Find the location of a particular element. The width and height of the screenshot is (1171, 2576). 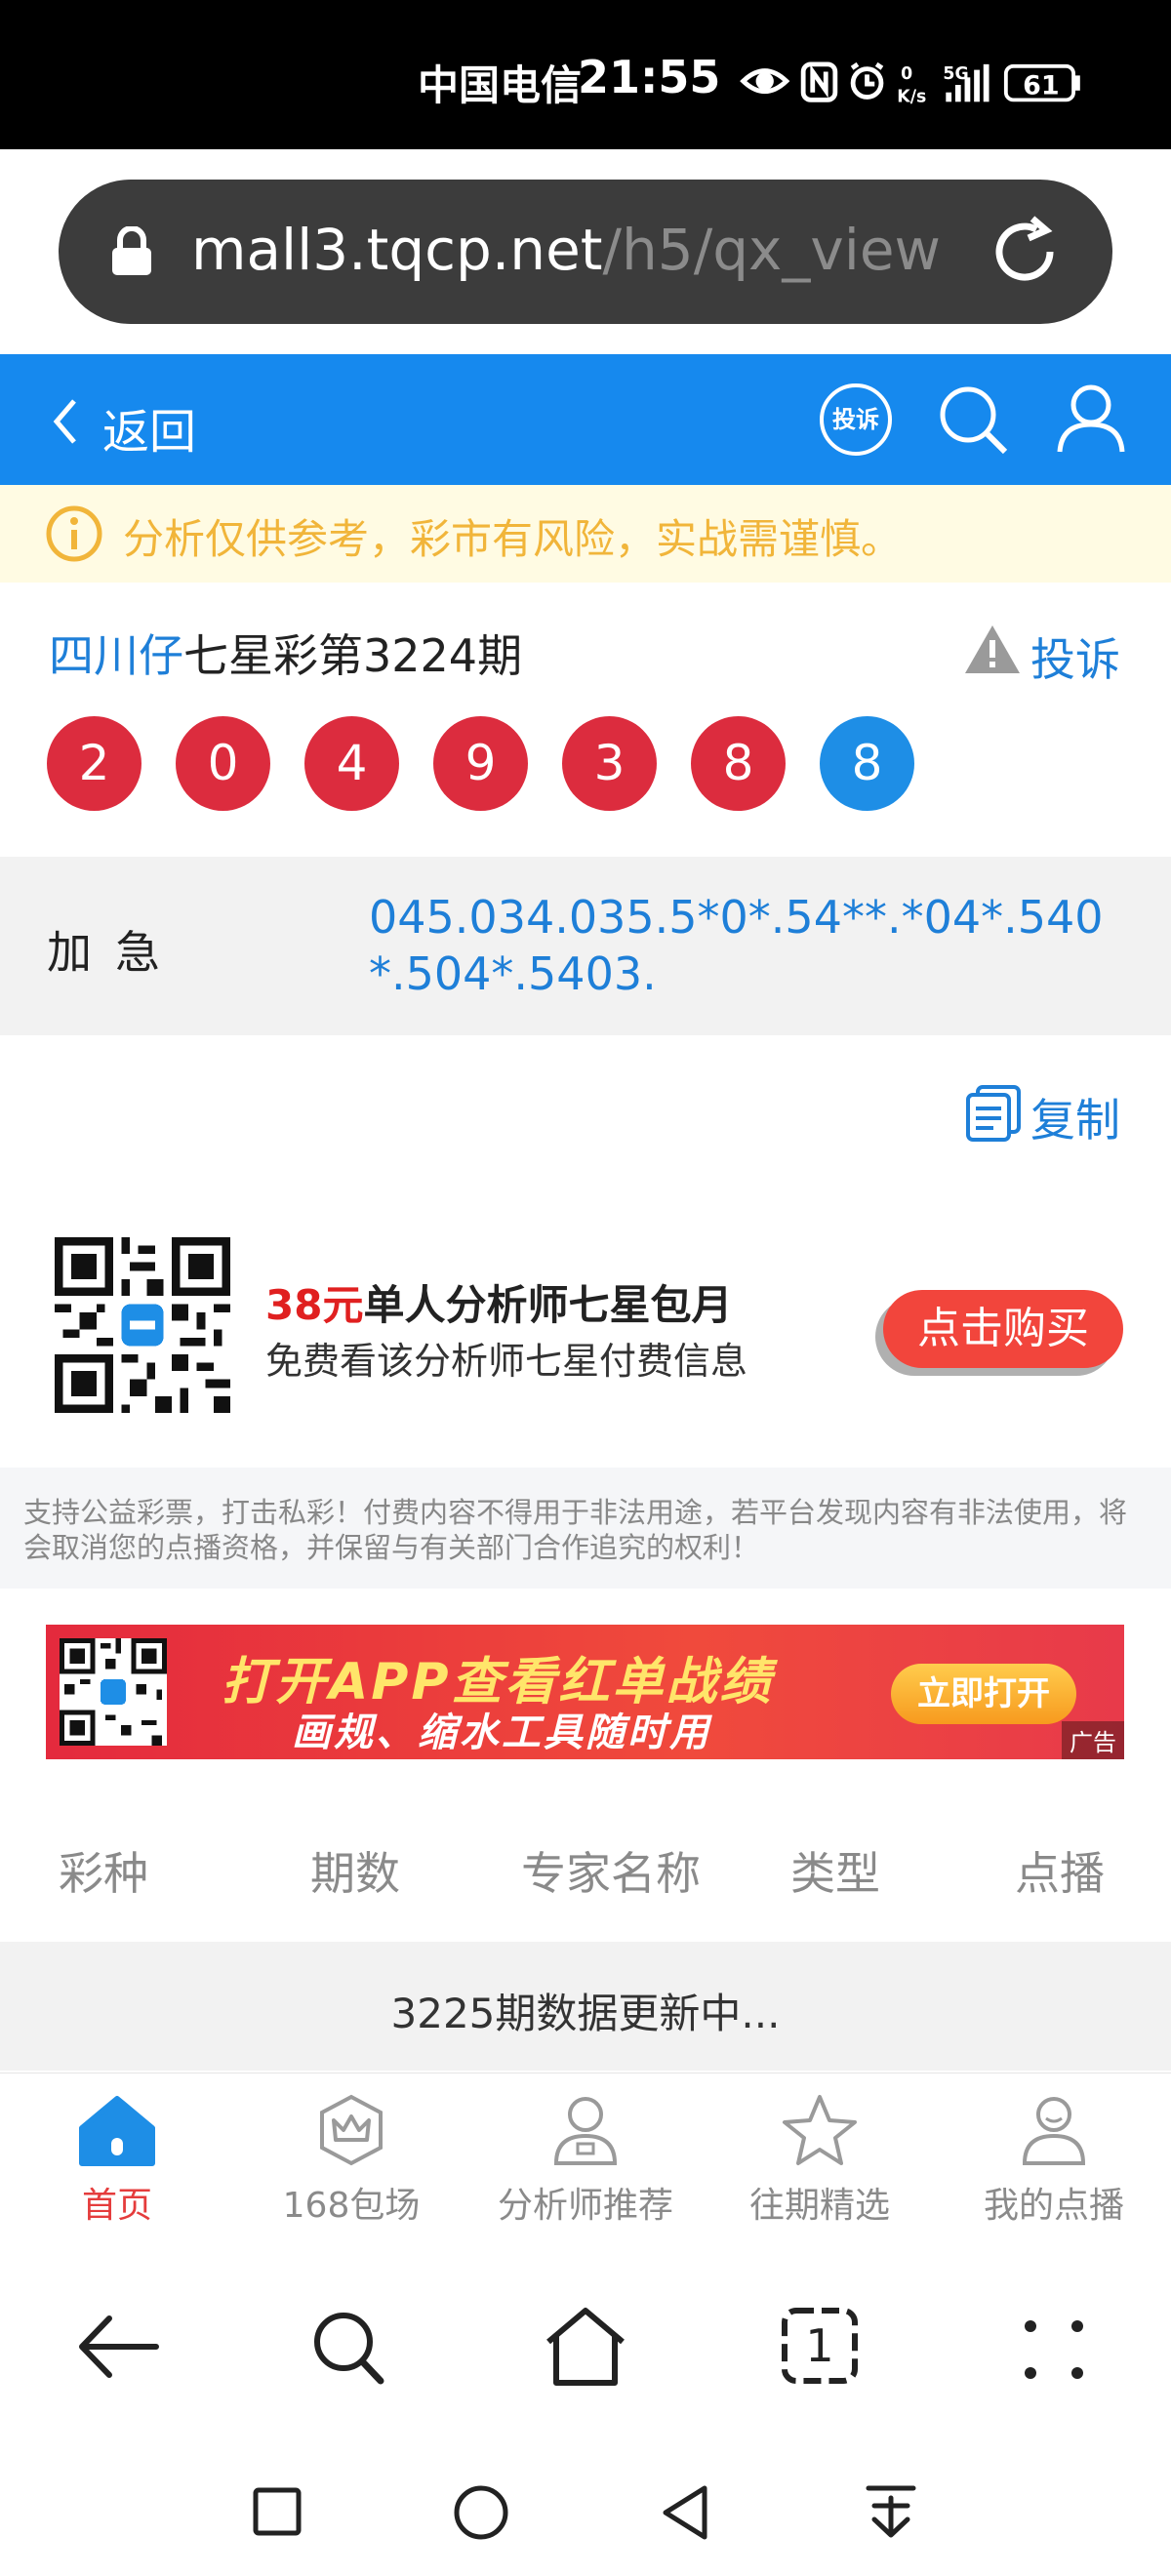

ad-badge: 广告 is located at coordinates (1093, 1740).